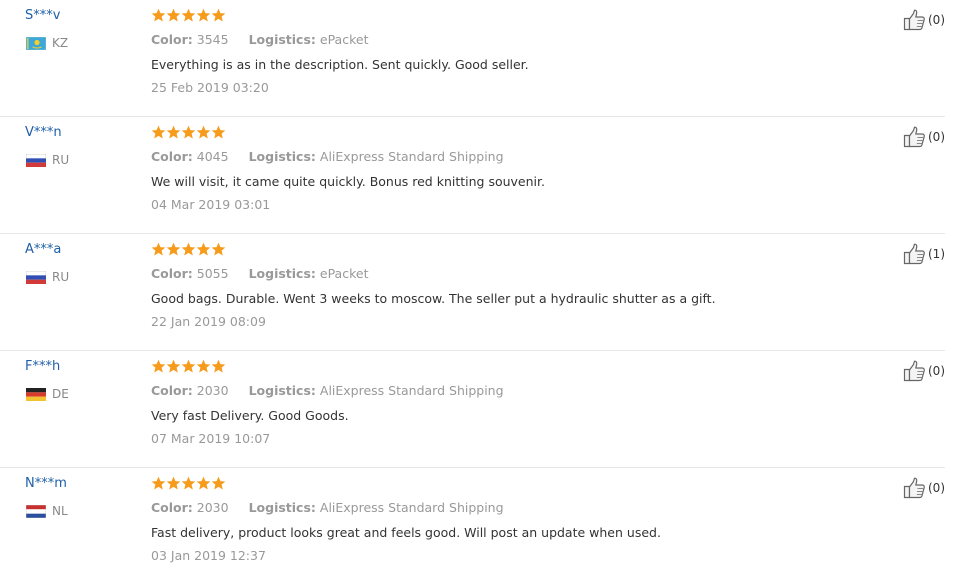 The image size is (960, 585). What do you see at coordinates (212, 273) in the screenshot?
I see `color-value: 5055` at bounding box center [212, 273].